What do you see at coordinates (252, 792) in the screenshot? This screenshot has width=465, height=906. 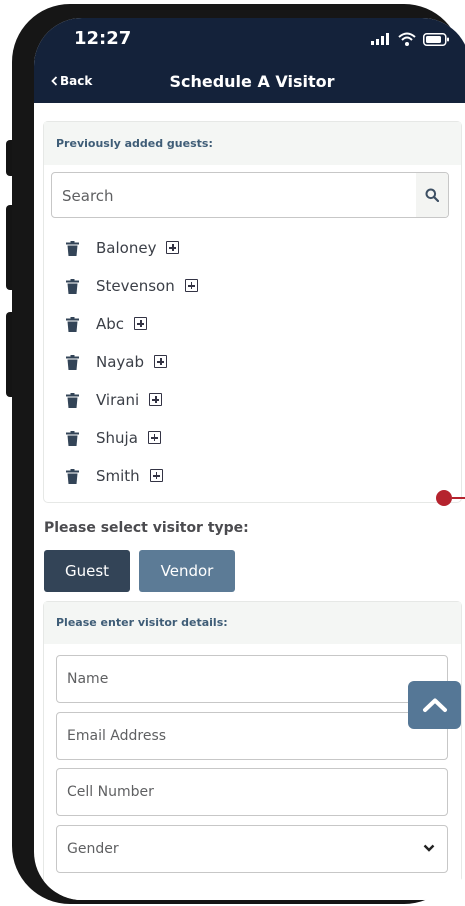 I see `cell-number-field: Cell Number` at bounding box center [252, 792].